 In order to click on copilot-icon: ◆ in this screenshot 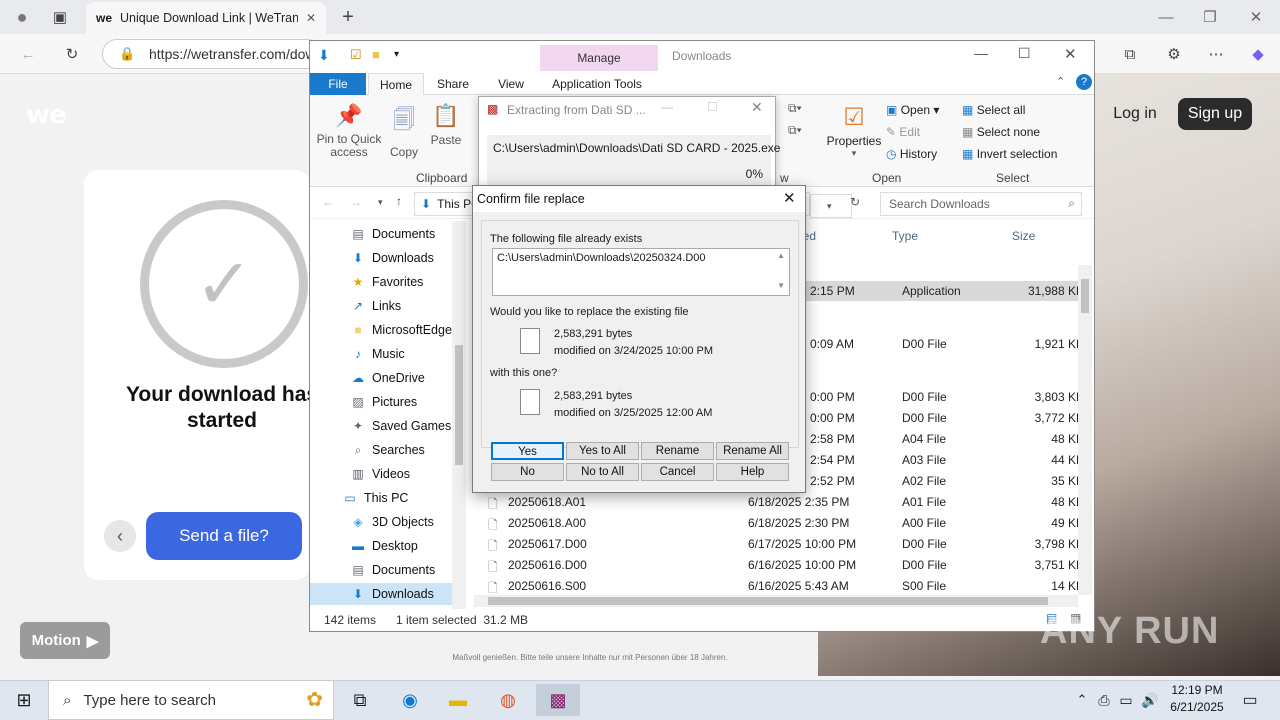, I will do `click(1258, 54)`.